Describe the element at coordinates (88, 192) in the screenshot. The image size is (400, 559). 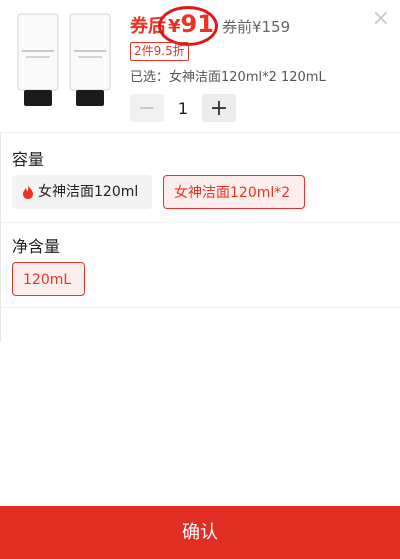
I see `capacity-option-label: 女神洁面120ml` at that location.